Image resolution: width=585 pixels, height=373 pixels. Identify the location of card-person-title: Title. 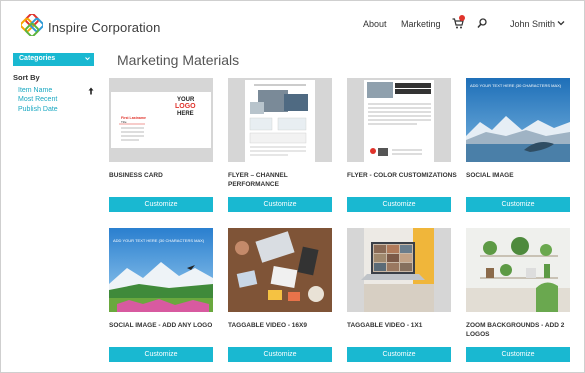
(124, 122).